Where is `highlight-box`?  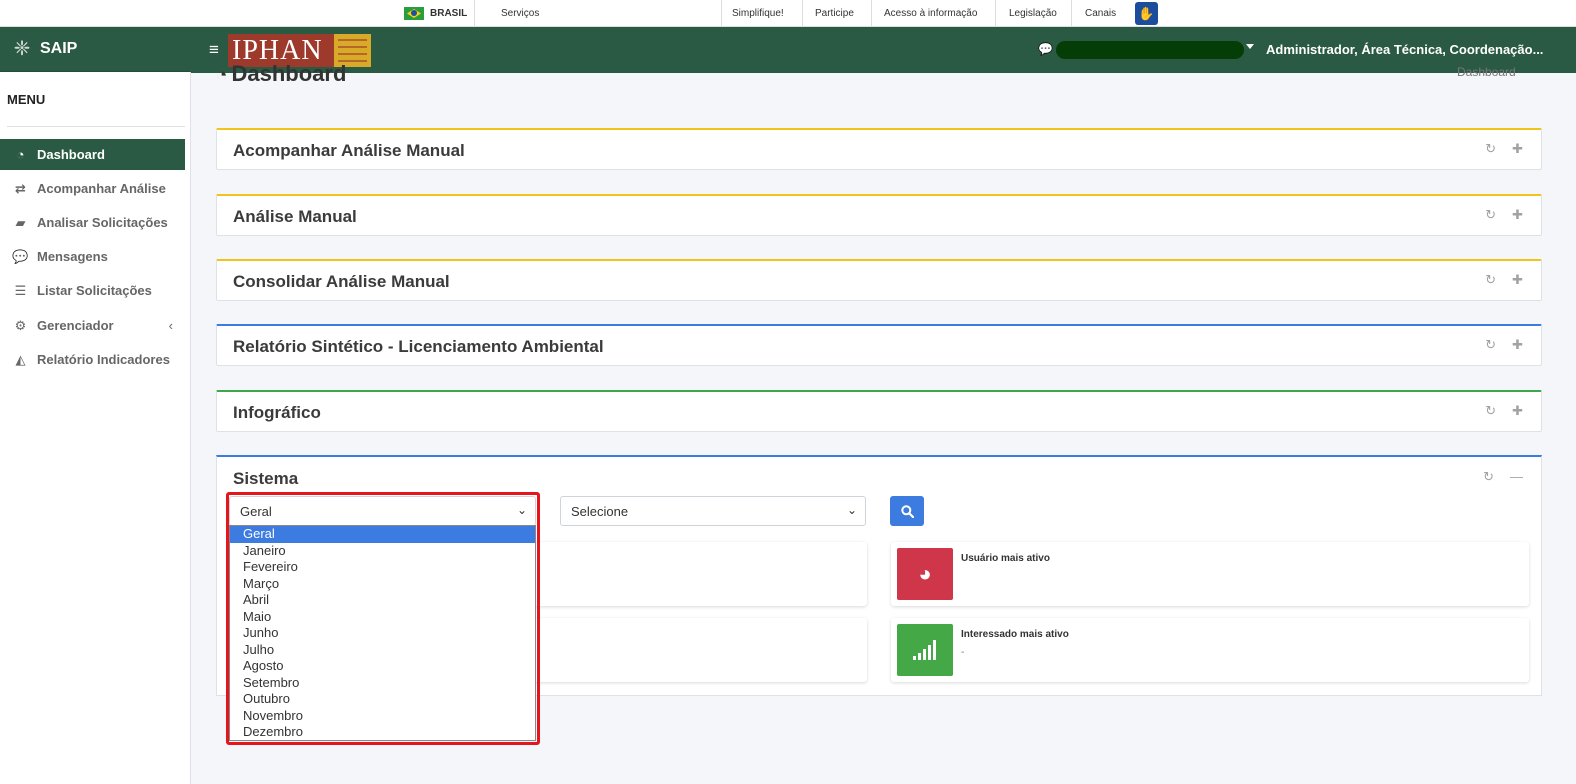 highlight-box is located at coordinates (383, 618).